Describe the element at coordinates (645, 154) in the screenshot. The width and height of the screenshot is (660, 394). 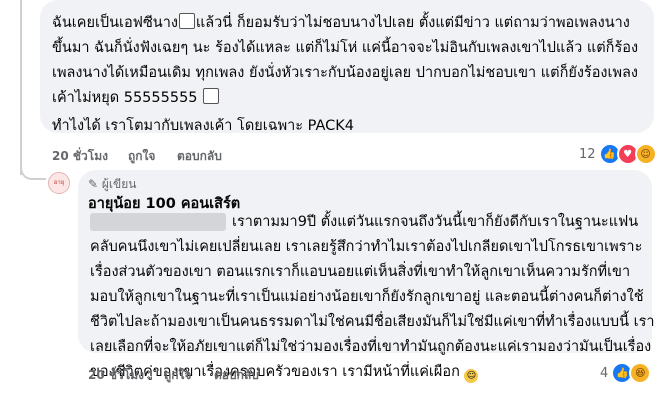
I see `care-icon: ☺` at that location.